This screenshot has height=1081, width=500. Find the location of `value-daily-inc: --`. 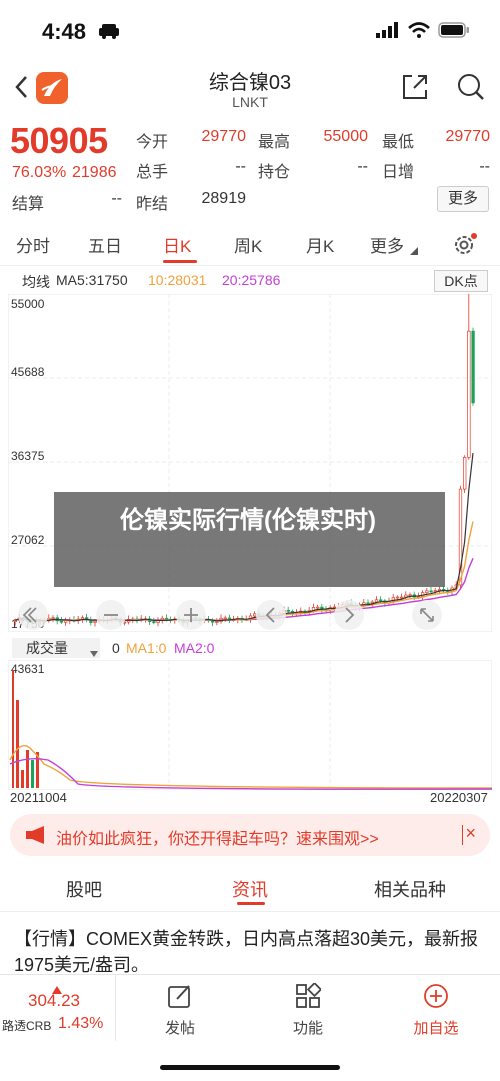

value-daily-inc: -- is located at coordinates (484, 166).